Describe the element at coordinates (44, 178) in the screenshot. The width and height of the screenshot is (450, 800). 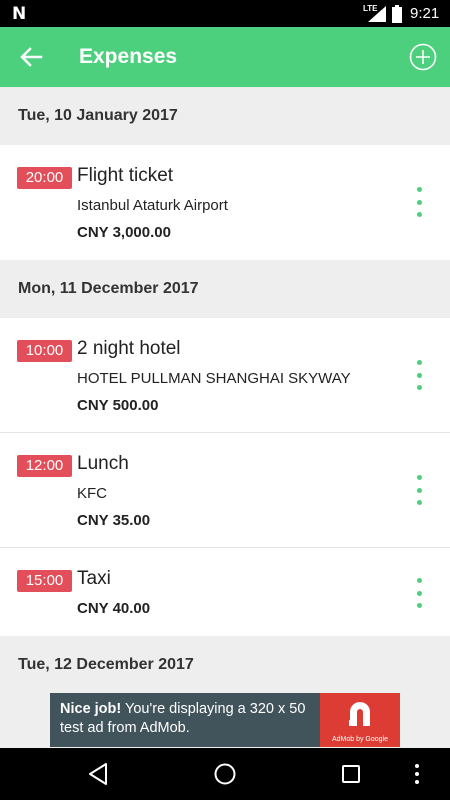
I see `time-badge: 20:00` at that location.